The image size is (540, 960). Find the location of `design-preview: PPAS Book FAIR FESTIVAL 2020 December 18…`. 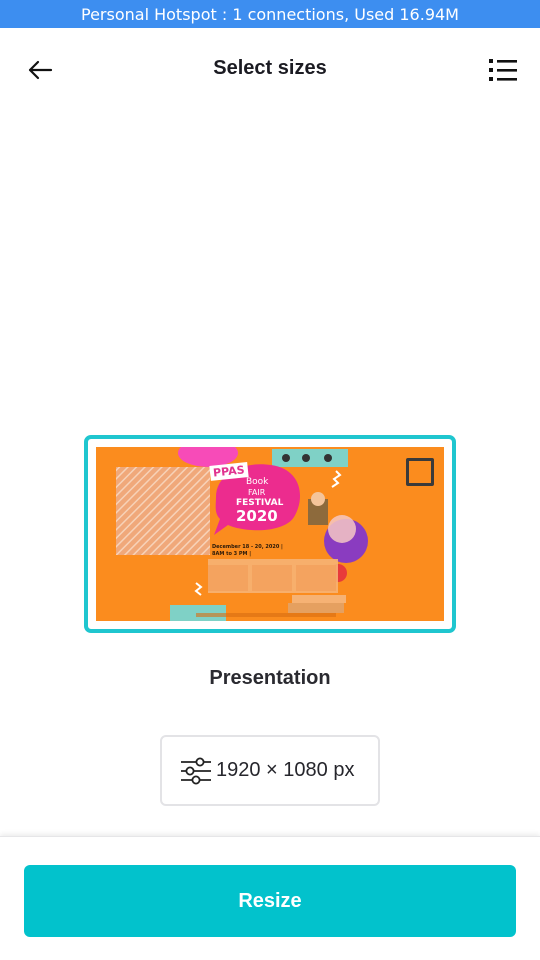

design-preview: PPAS Book FAIR FESTIVAL 2020 December 18… is located at coordinates (270, 534).